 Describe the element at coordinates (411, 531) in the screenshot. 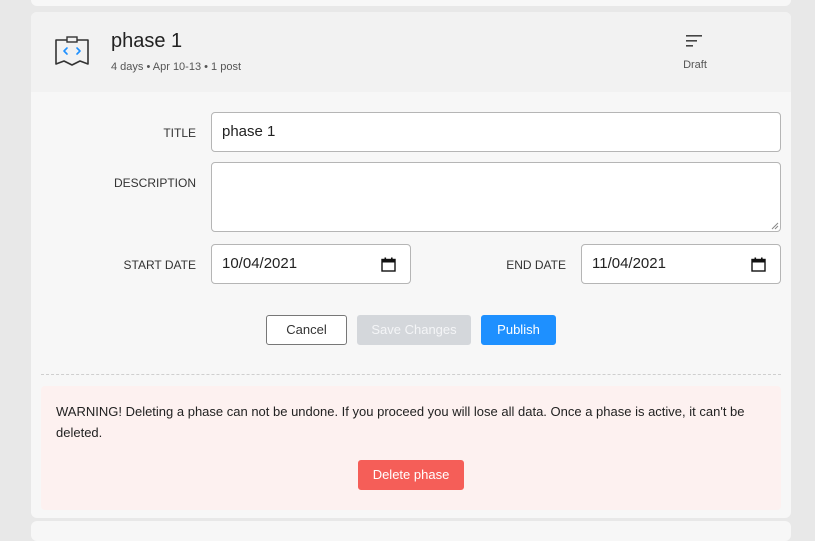

I see `next-phase-card` at that location.